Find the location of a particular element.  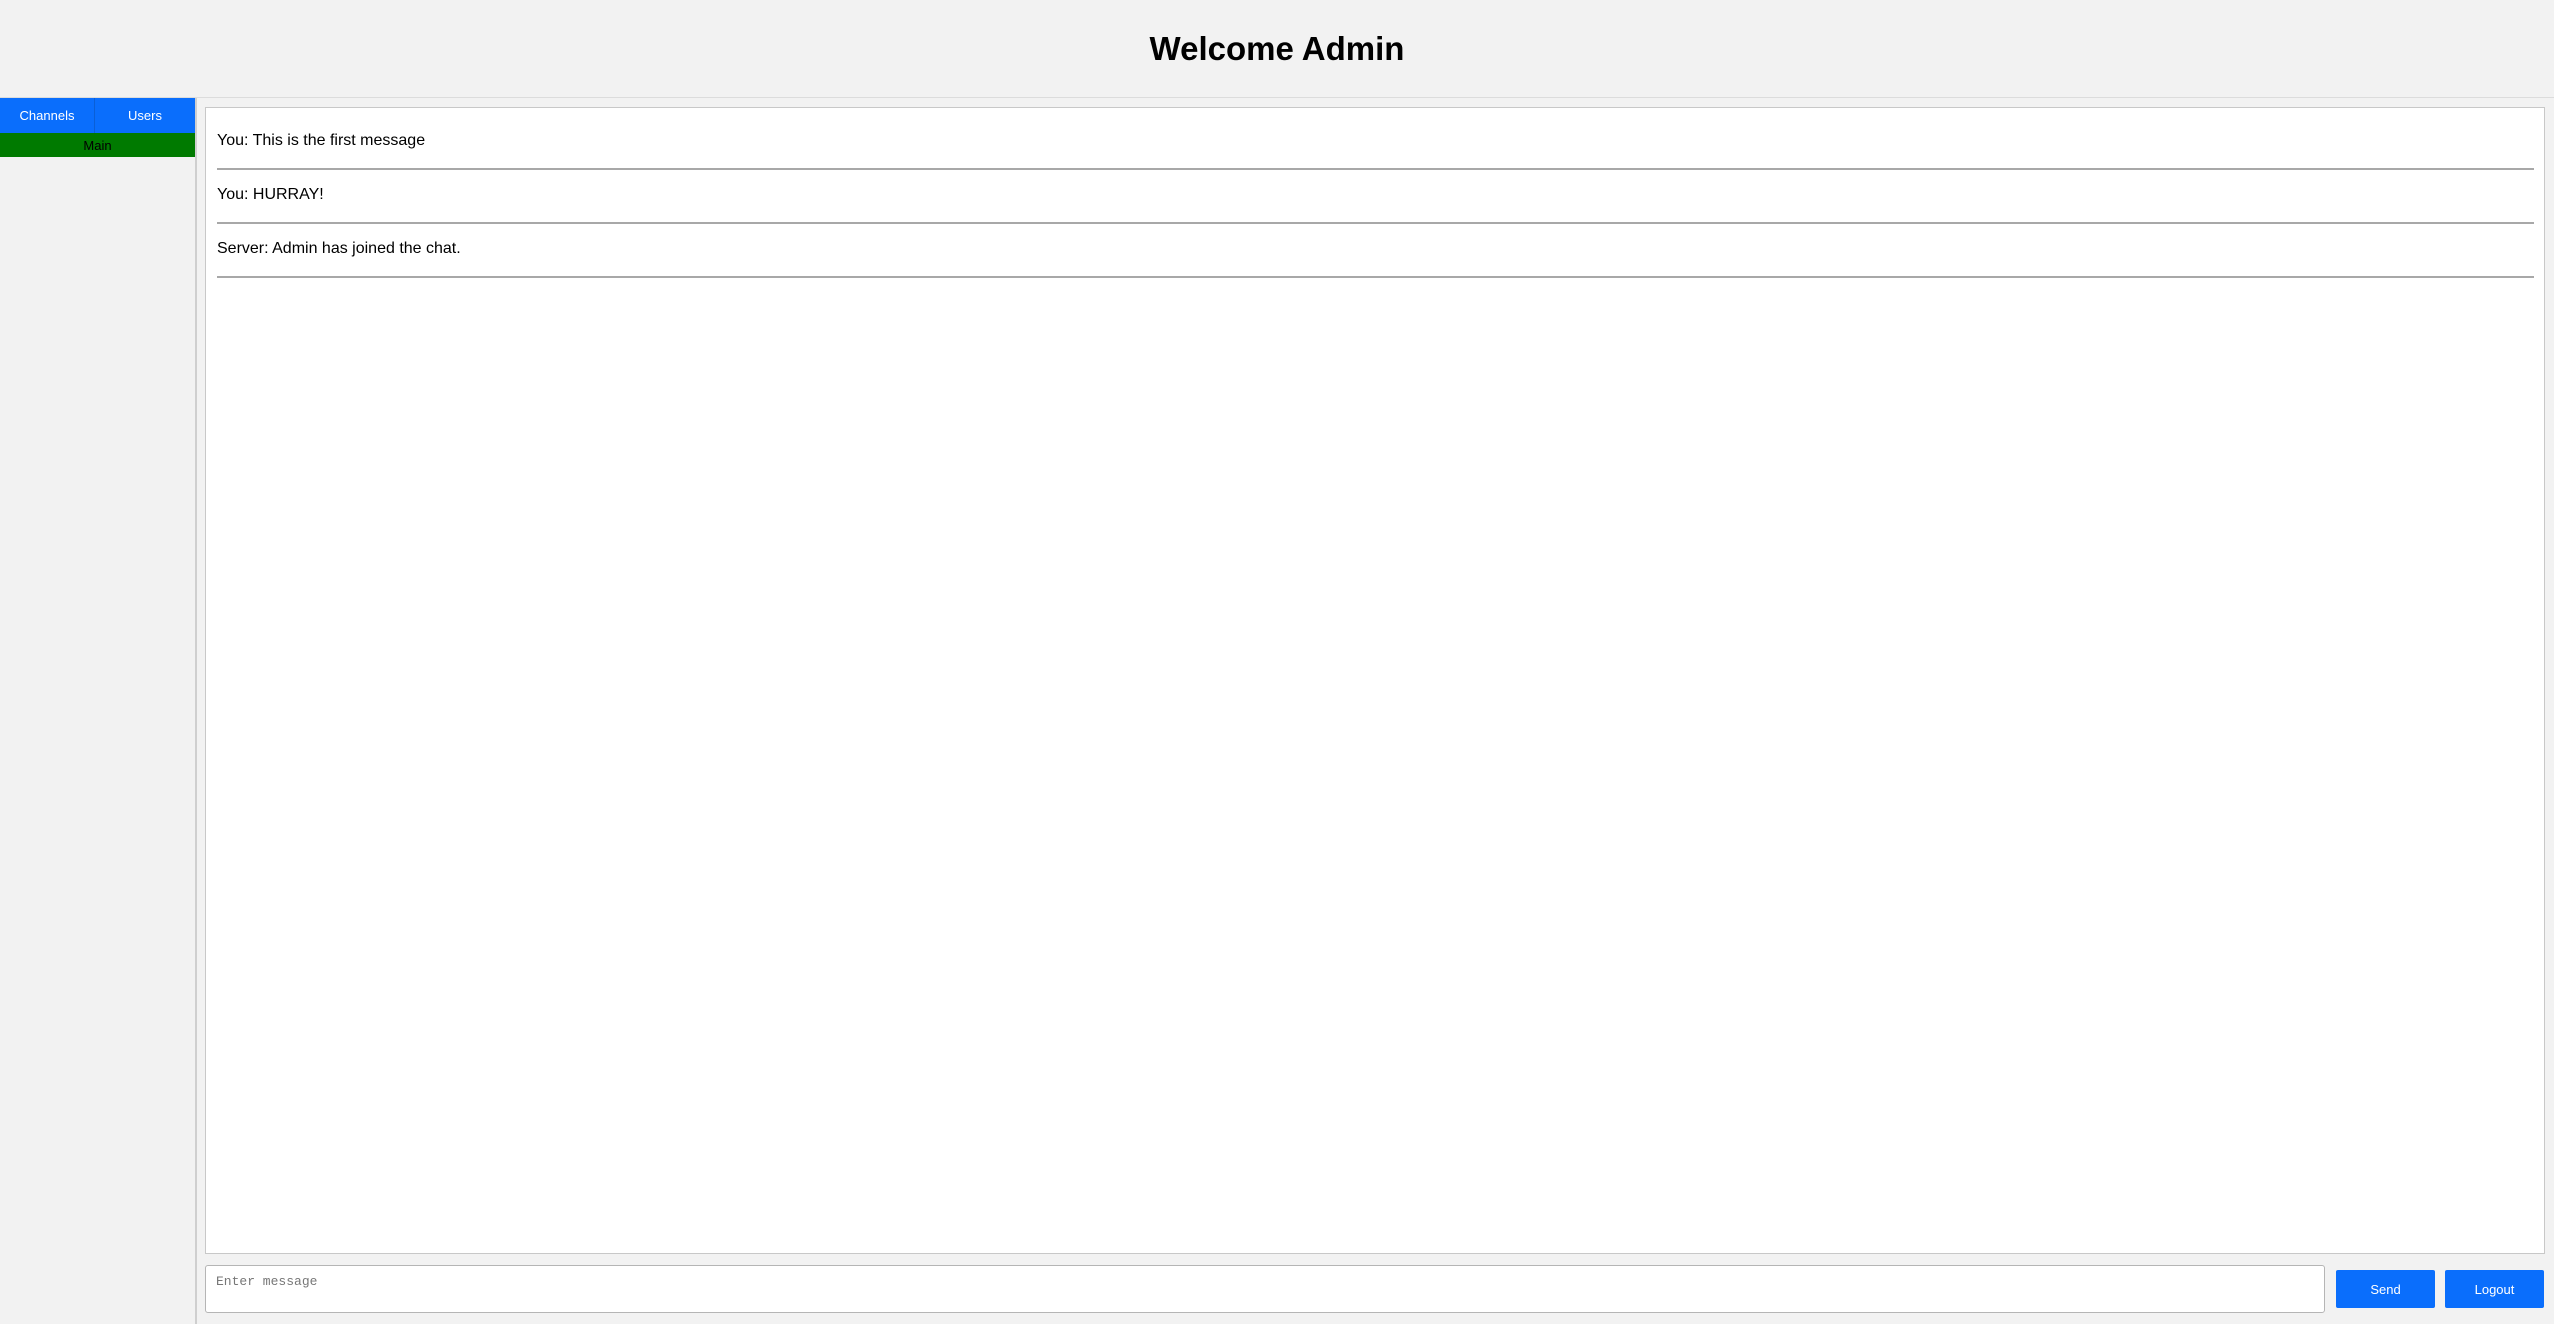

sidebar: Channels Users Main is located at coordinates (98, 711).